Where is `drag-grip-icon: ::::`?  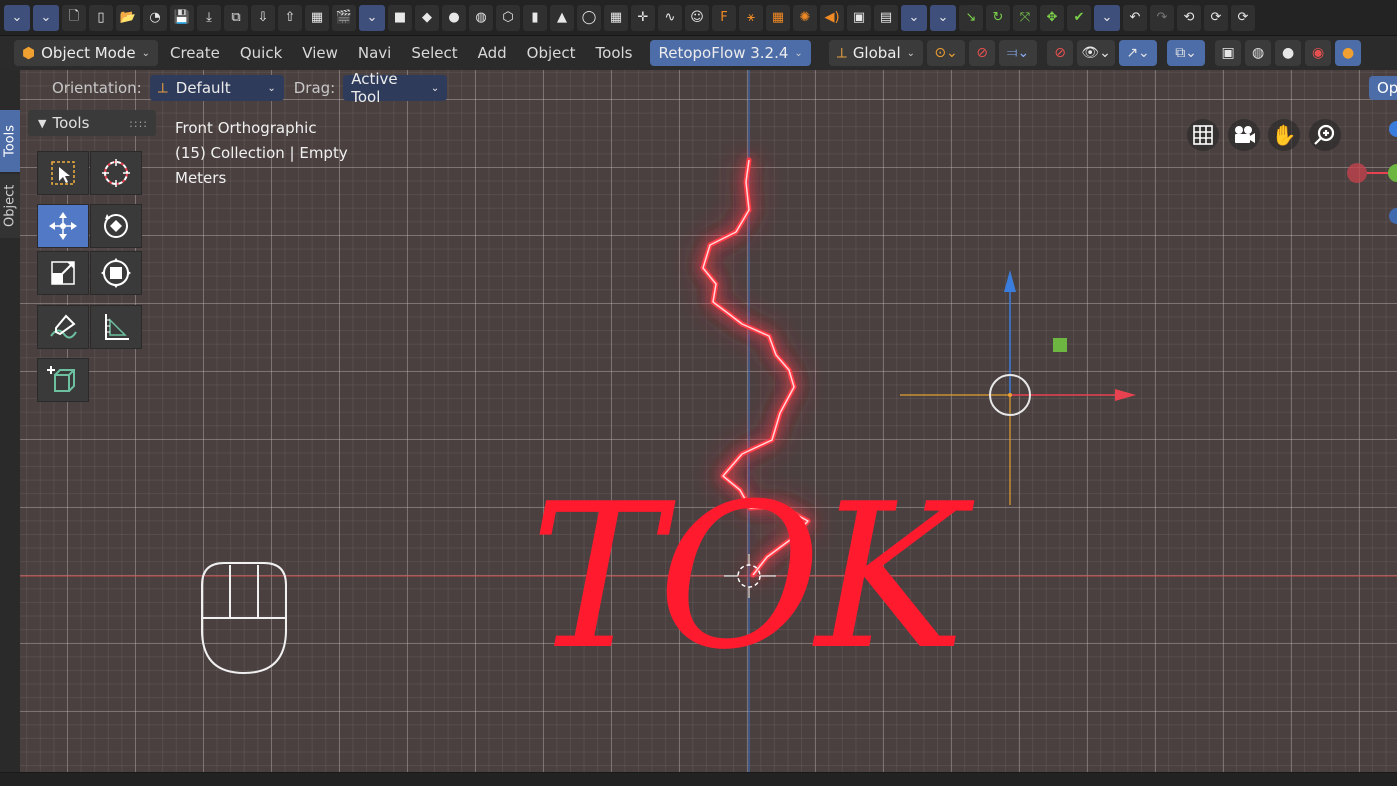
drag-grip-icon: :::: is located at coordinates (138, 123).